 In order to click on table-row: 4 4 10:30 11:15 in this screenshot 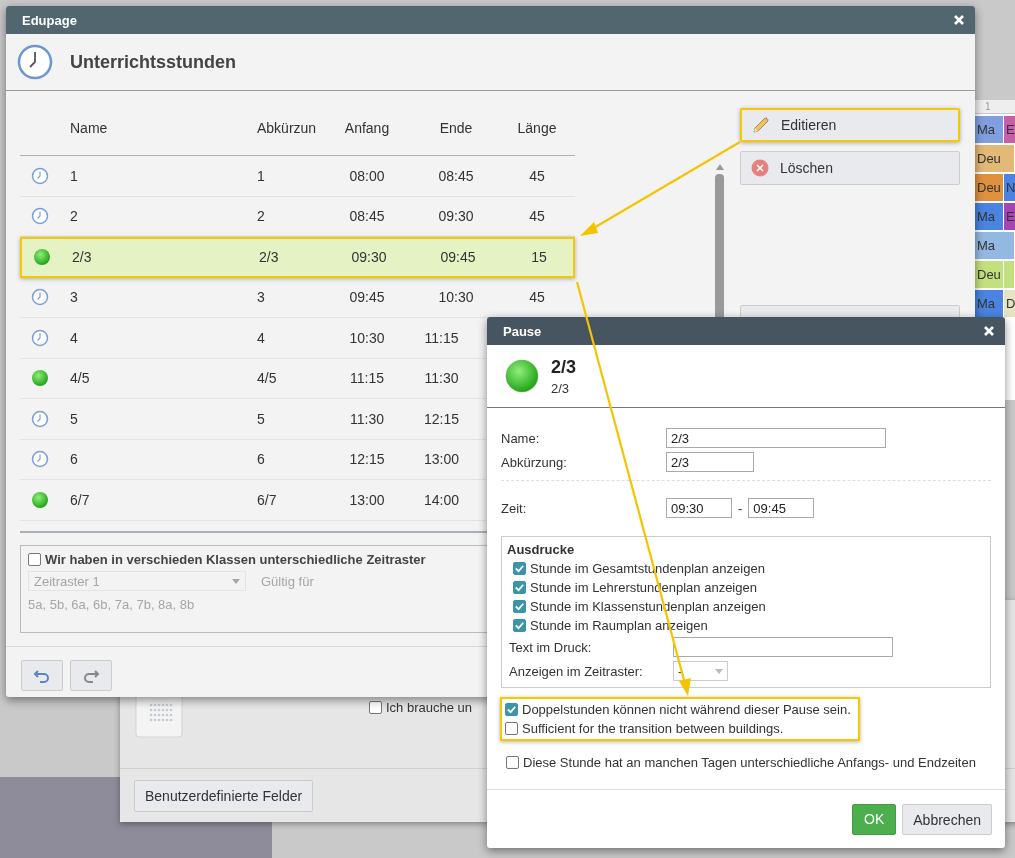, I will do `click(253, 338)`.